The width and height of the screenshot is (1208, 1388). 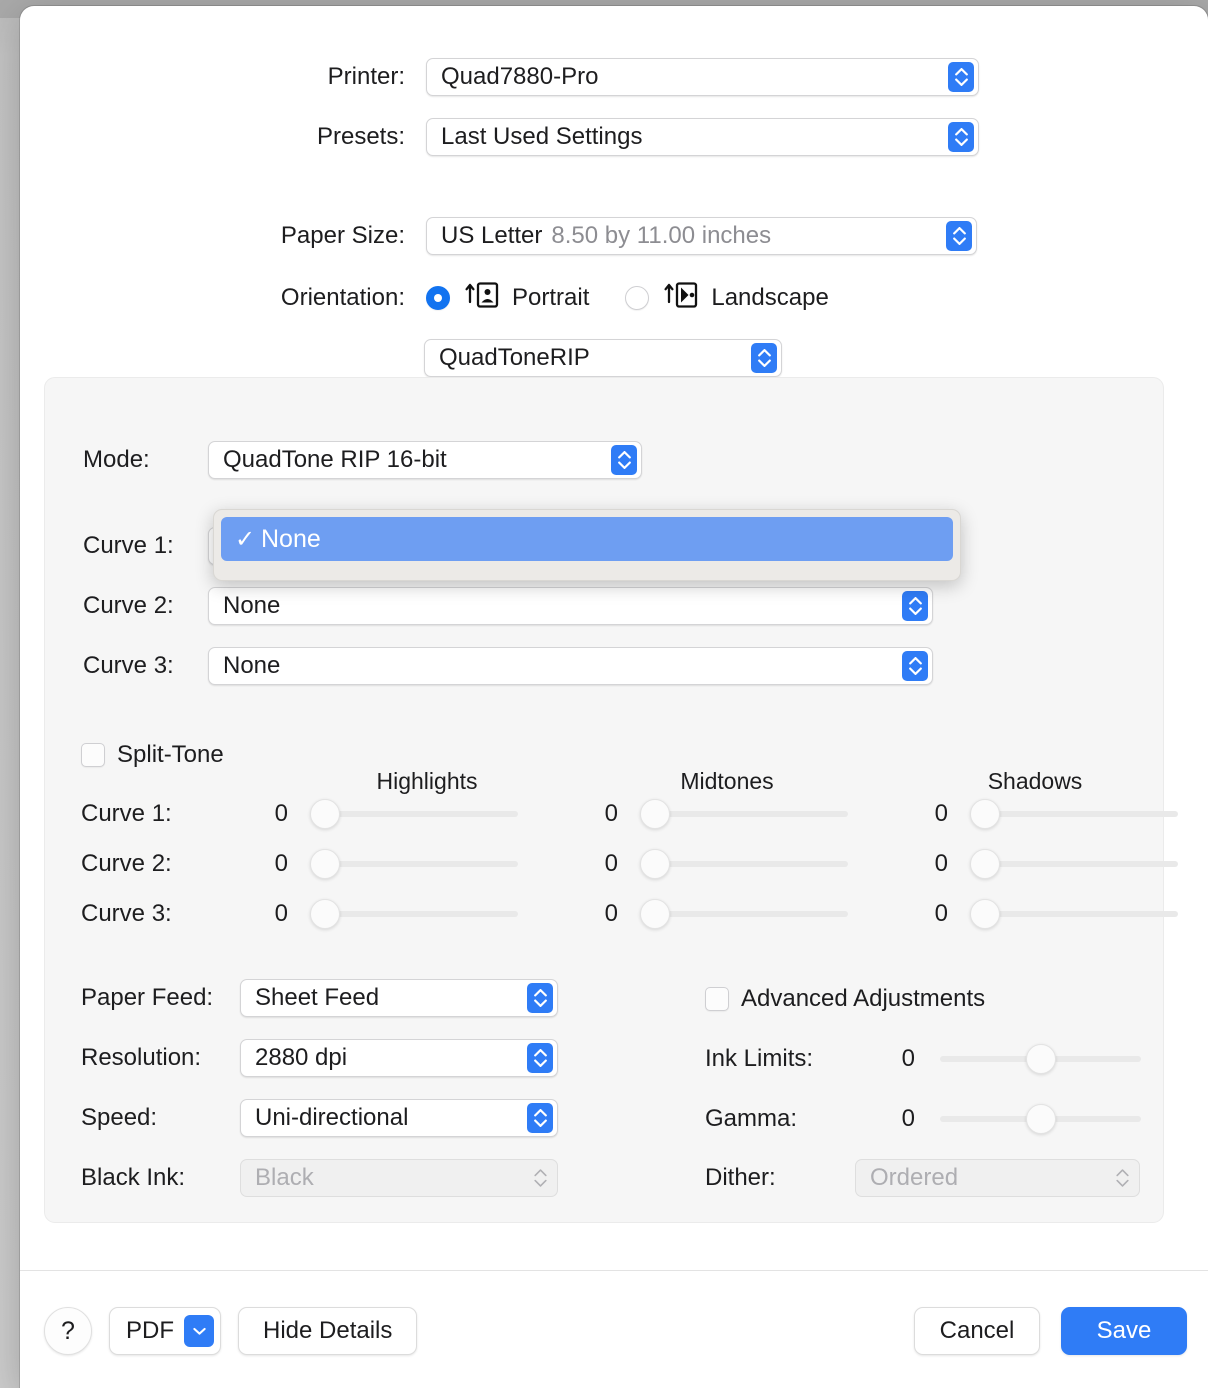 I want to click on paper-size-select: US Letter 8.50 by 11.00 inches, so click(x=701, y=236).